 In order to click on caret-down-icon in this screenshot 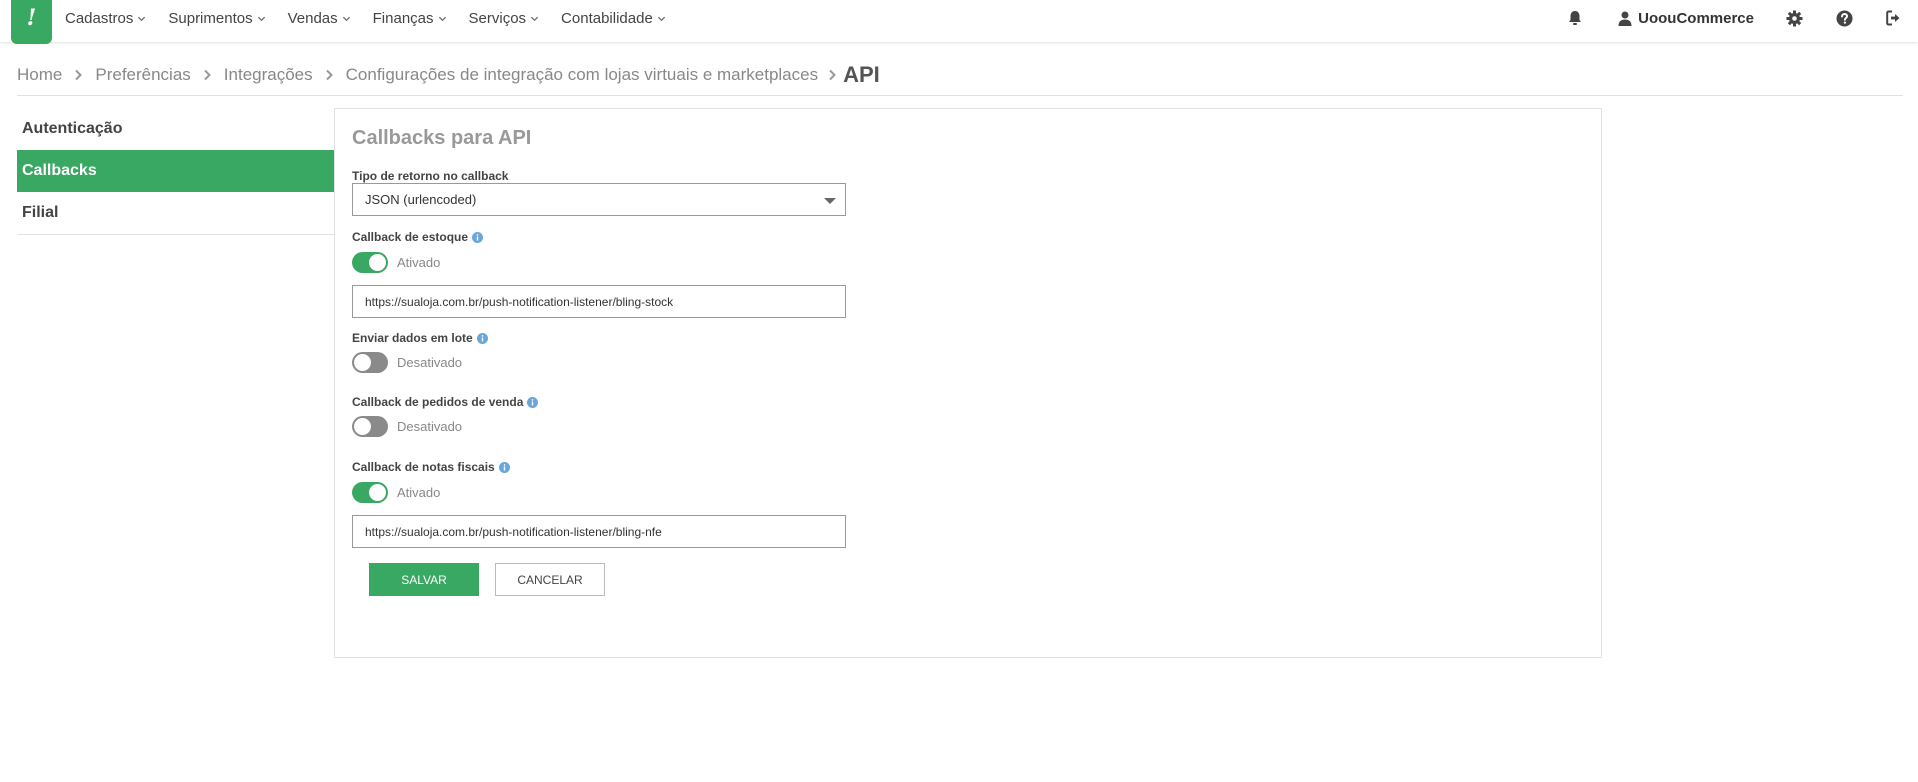, I will do `click(830, 201)`.